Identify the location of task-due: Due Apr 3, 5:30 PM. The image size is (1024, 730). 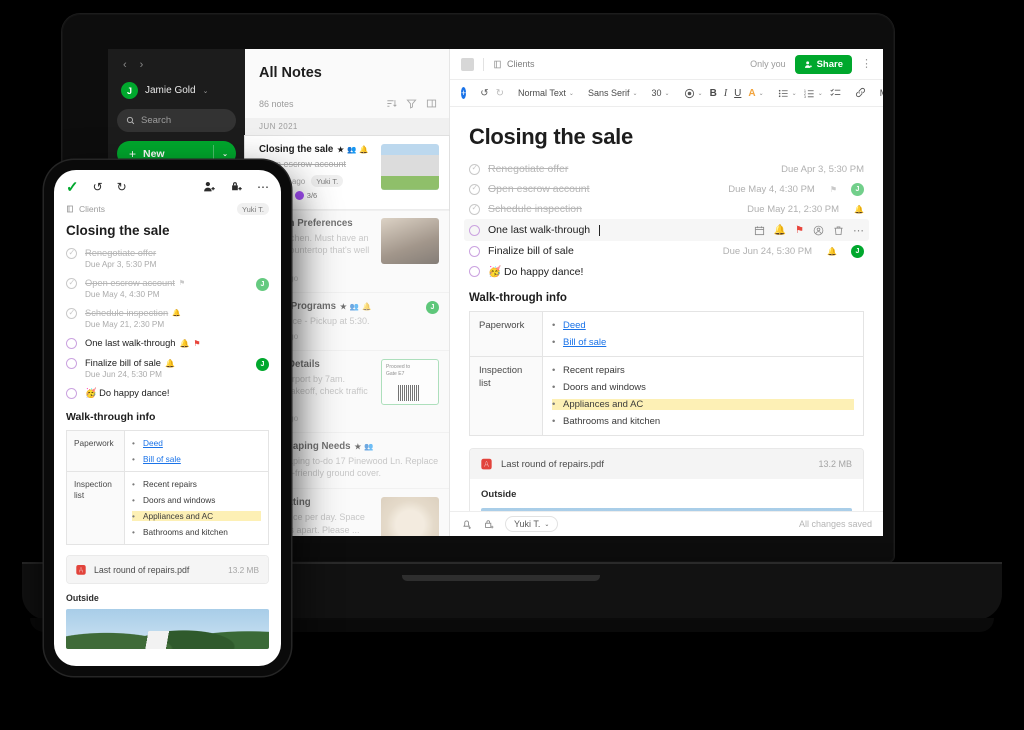
(822, 169).